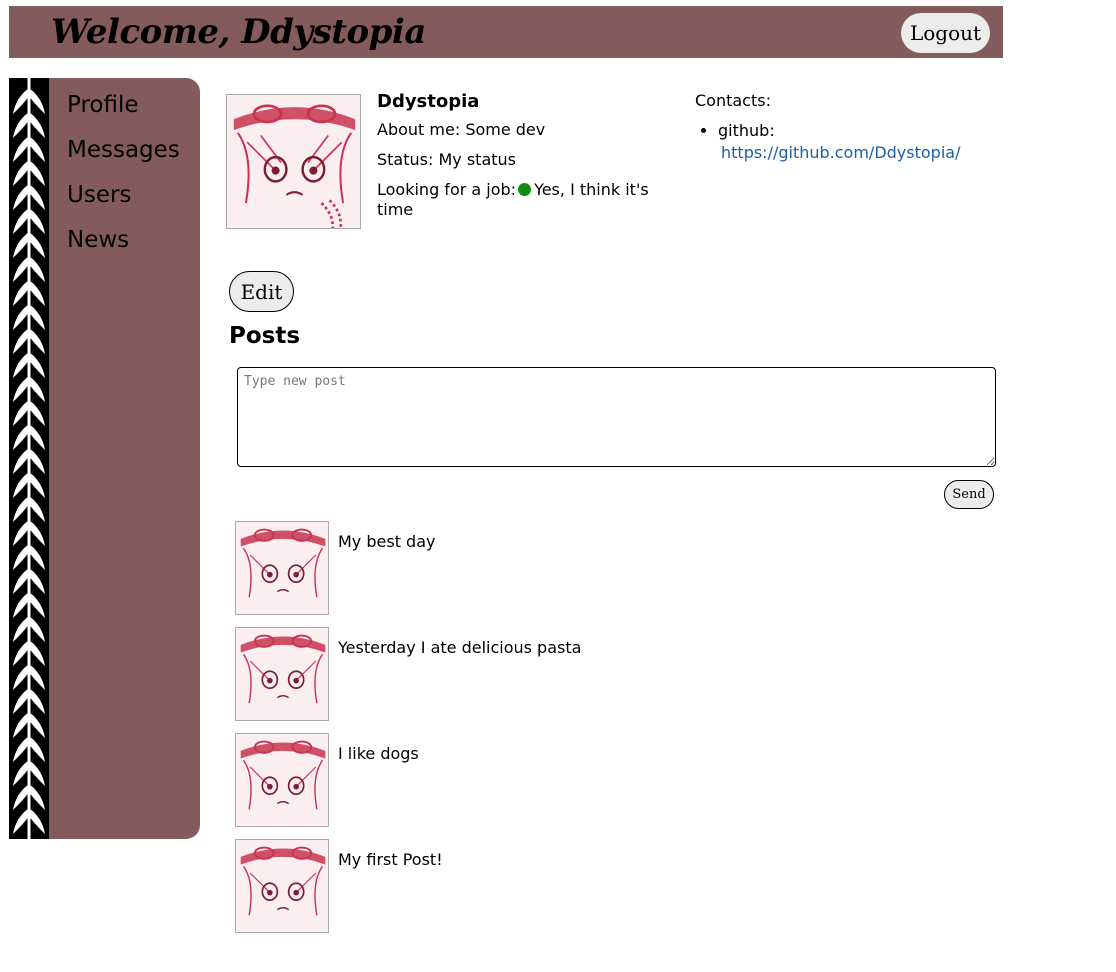  Describe the element at coordinates (261, 291) in the screenshot. I see `edit-profile-button: Edit` at that location.